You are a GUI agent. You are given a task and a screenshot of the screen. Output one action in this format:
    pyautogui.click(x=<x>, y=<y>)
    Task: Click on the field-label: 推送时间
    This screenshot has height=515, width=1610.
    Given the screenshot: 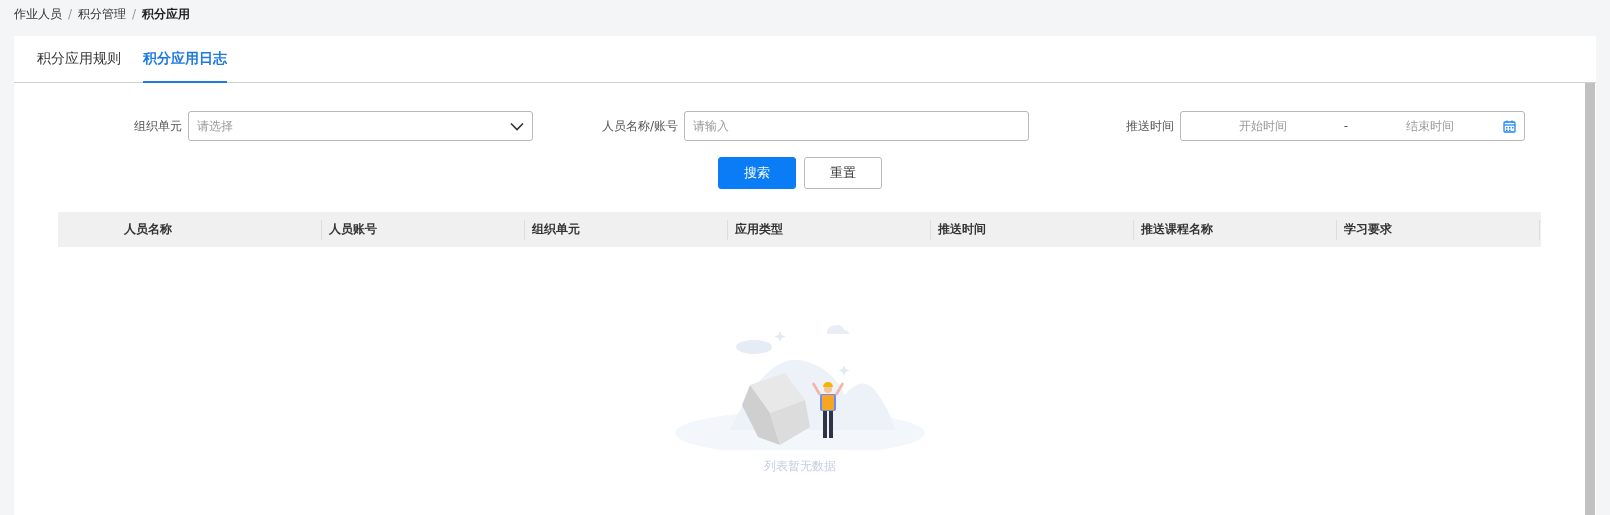 What is the action you would take?
    pyautogui.click(x=1149, y=126)
    